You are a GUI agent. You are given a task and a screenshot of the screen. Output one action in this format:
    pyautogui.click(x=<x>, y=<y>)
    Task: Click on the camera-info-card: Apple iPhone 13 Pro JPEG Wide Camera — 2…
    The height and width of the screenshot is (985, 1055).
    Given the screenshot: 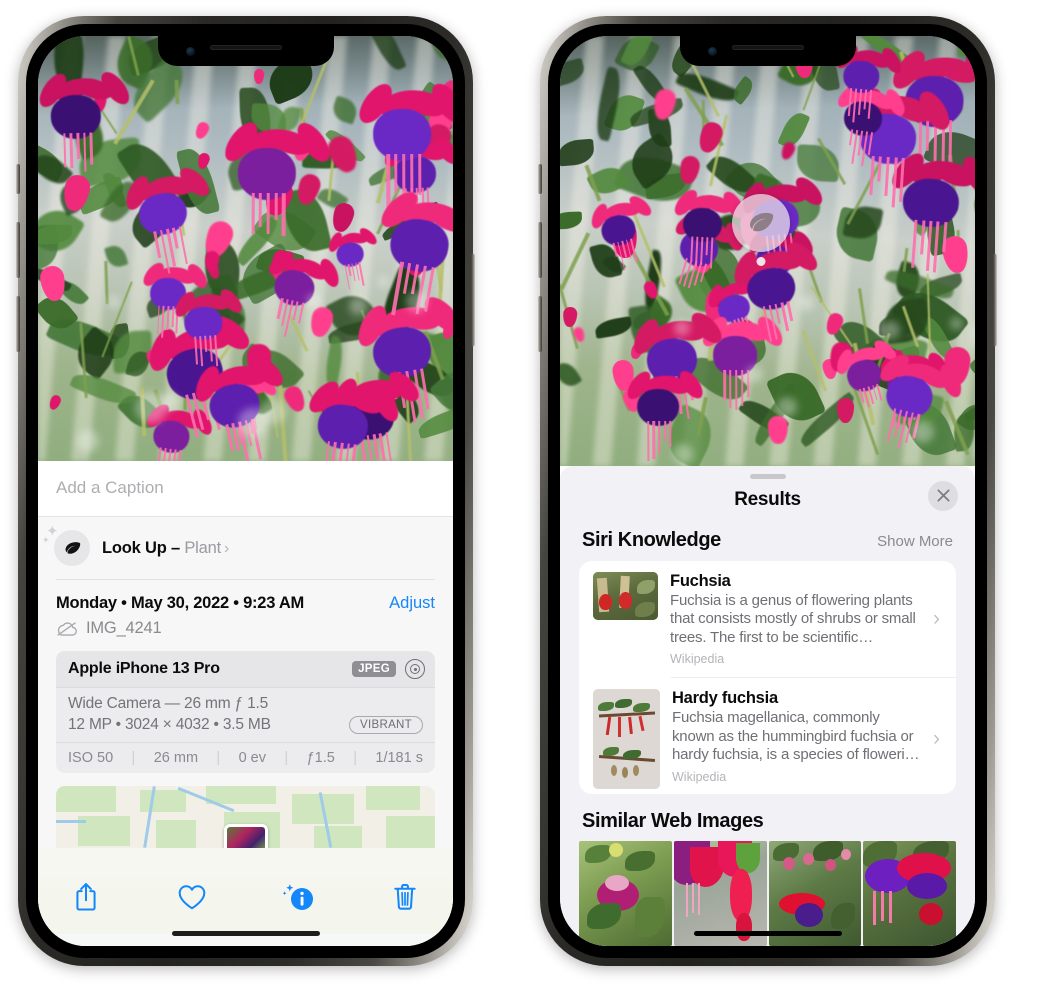 What is the action you would take?
    pyautogui.click(x=245, y=712)
    